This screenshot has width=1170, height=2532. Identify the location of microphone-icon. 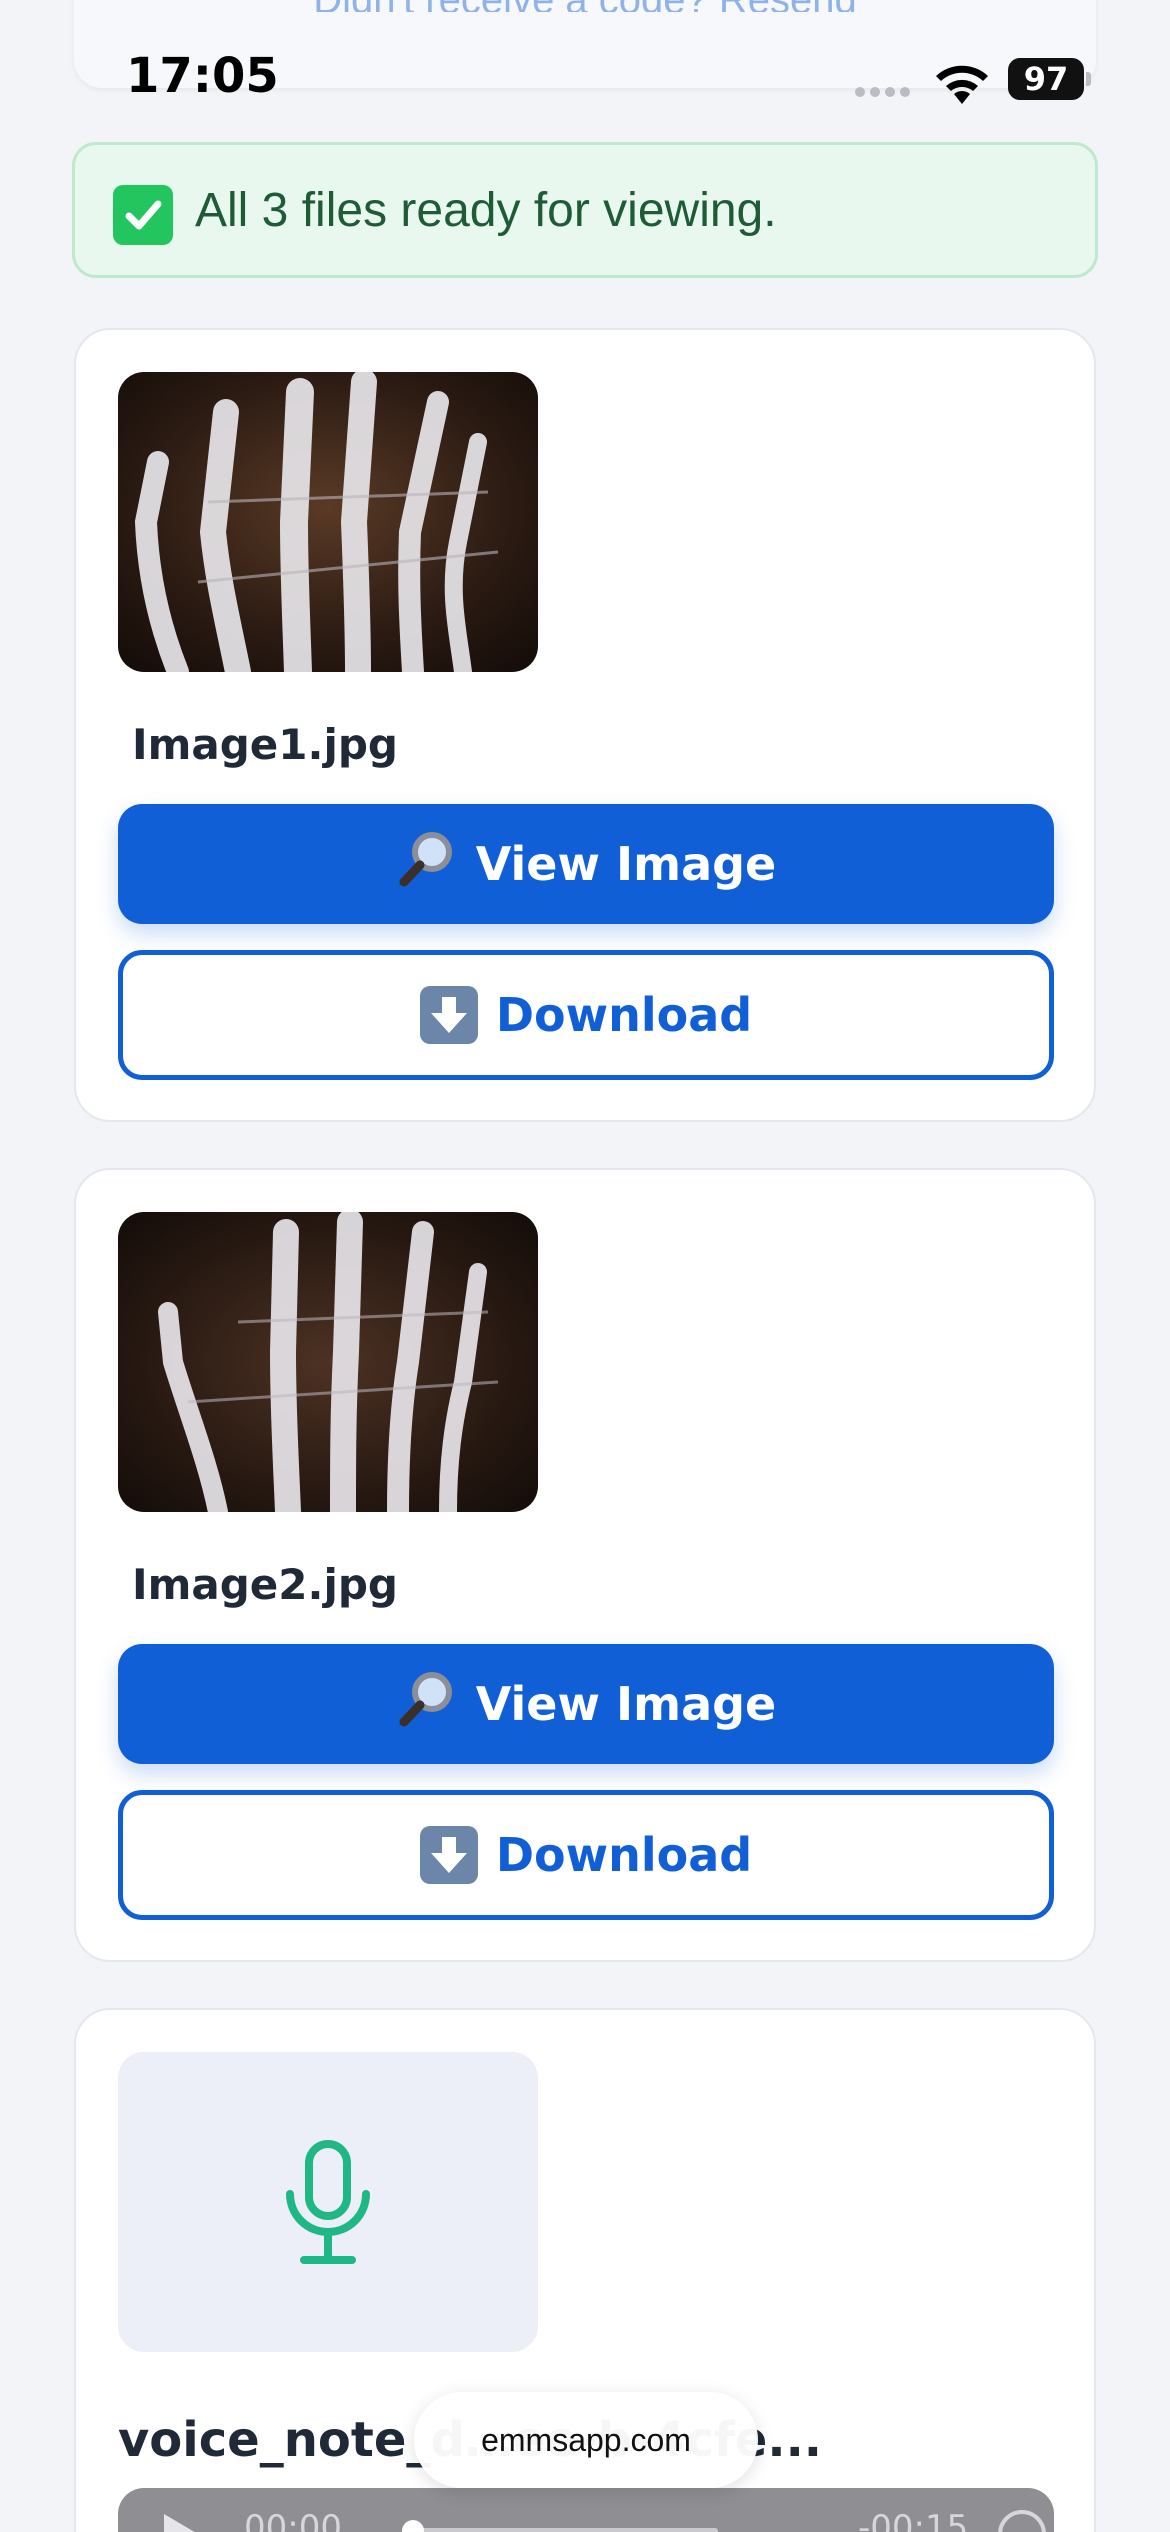
(328, 2202).